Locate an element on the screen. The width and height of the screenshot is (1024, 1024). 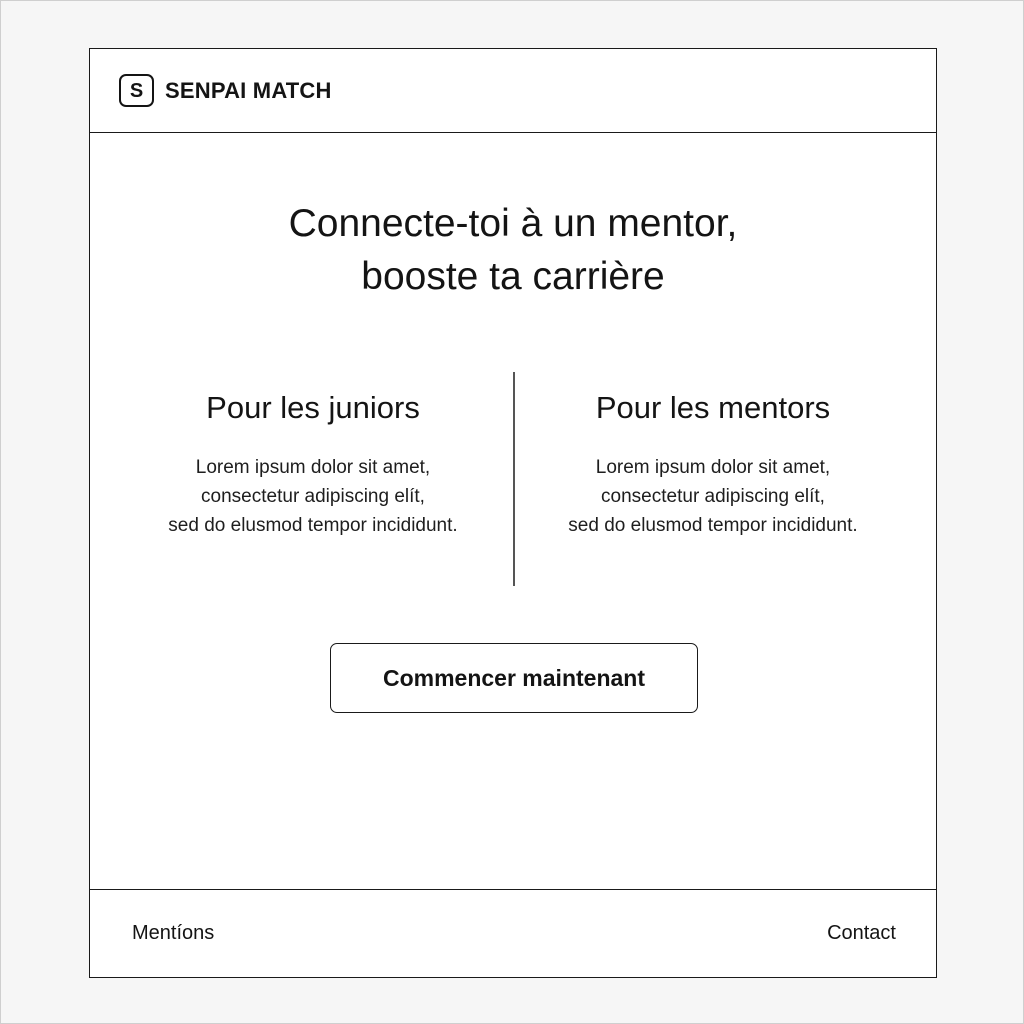
s-logo-icon: S is located at coordinates (136, 90).